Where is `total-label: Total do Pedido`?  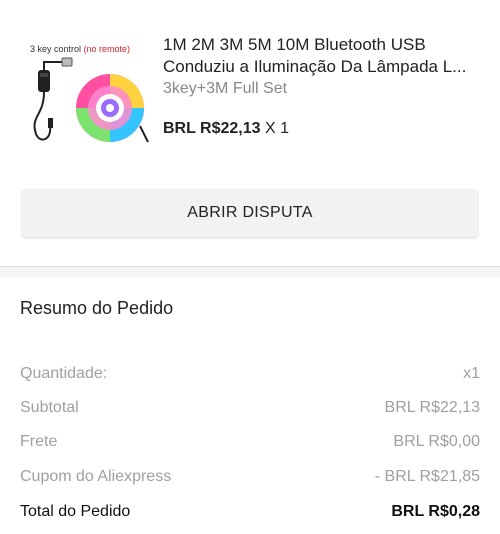 total-label: Total do Pedido is located at coordinates (75, 511).